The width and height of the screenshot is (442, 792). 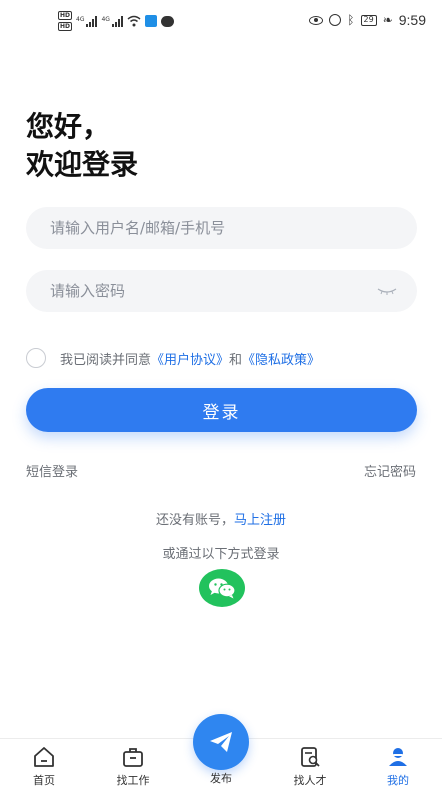 What do you see at coordinates (68, 126) in the screenshot?
I see `greeting-line-1: 您好，` at bounding box center [68, 126].